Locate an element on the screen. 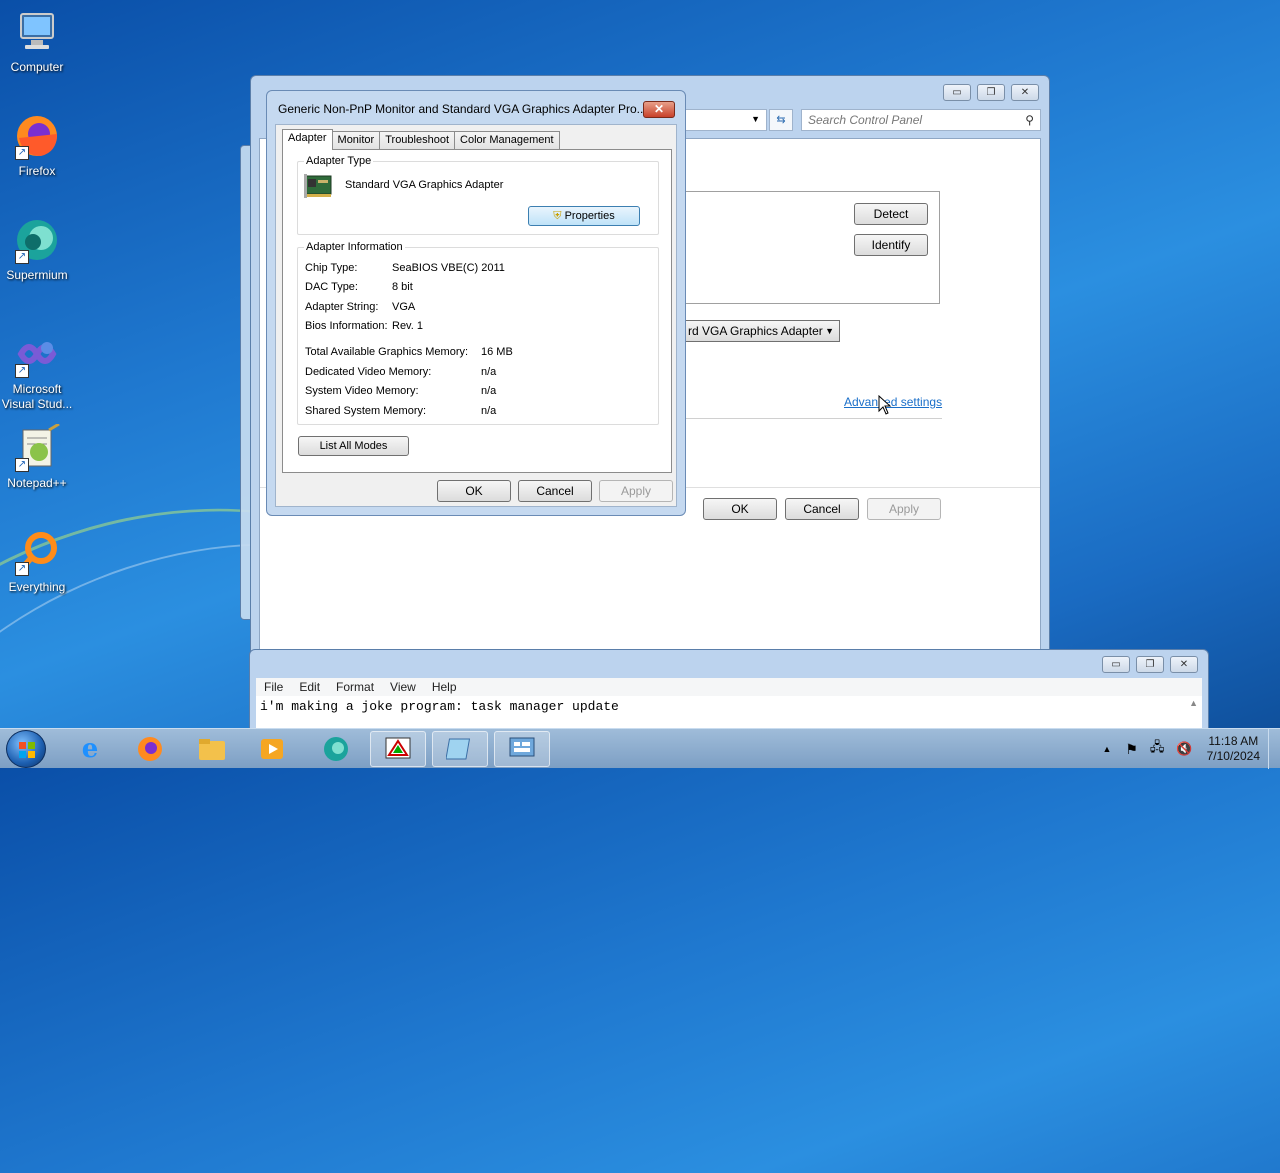 The image size is (1280, 1173). memory-label: Total Available Graphics Memory: is located at coordinates (387, 352).